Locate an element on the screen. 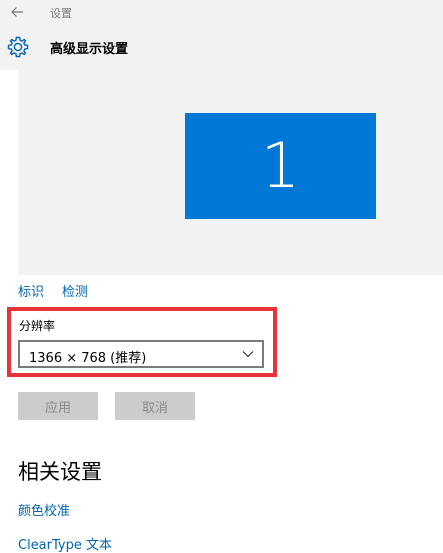 The height and width of the screenshot is (553, 443). monitor-tile-1: 1 is located at coordinates (280, 166).